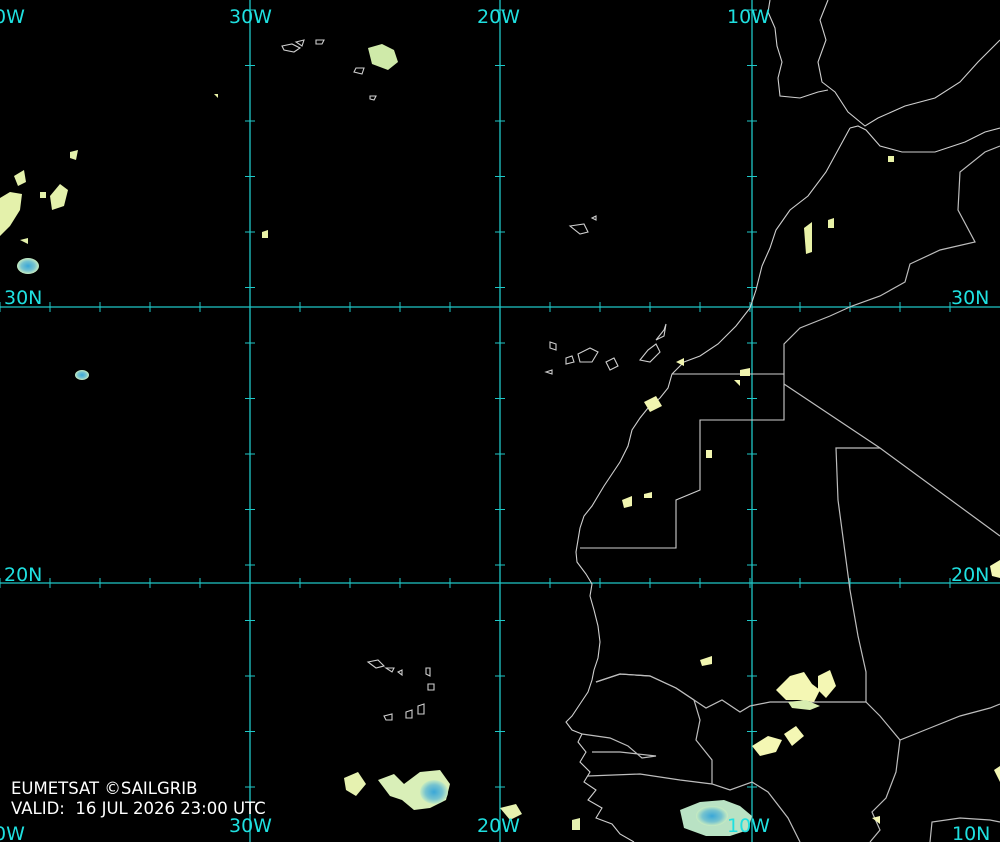 This screenshot has height=842, width=1000. Describe the element at coordinates (971, 832) in the screenshot. I see `lat-label-bottom-right: 10N` at that location.